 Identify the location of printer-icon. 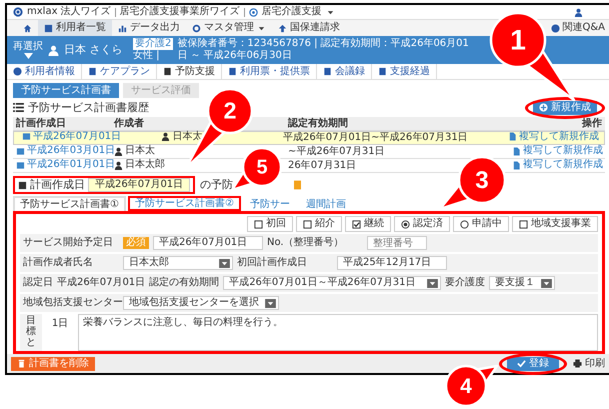
(577, 363).